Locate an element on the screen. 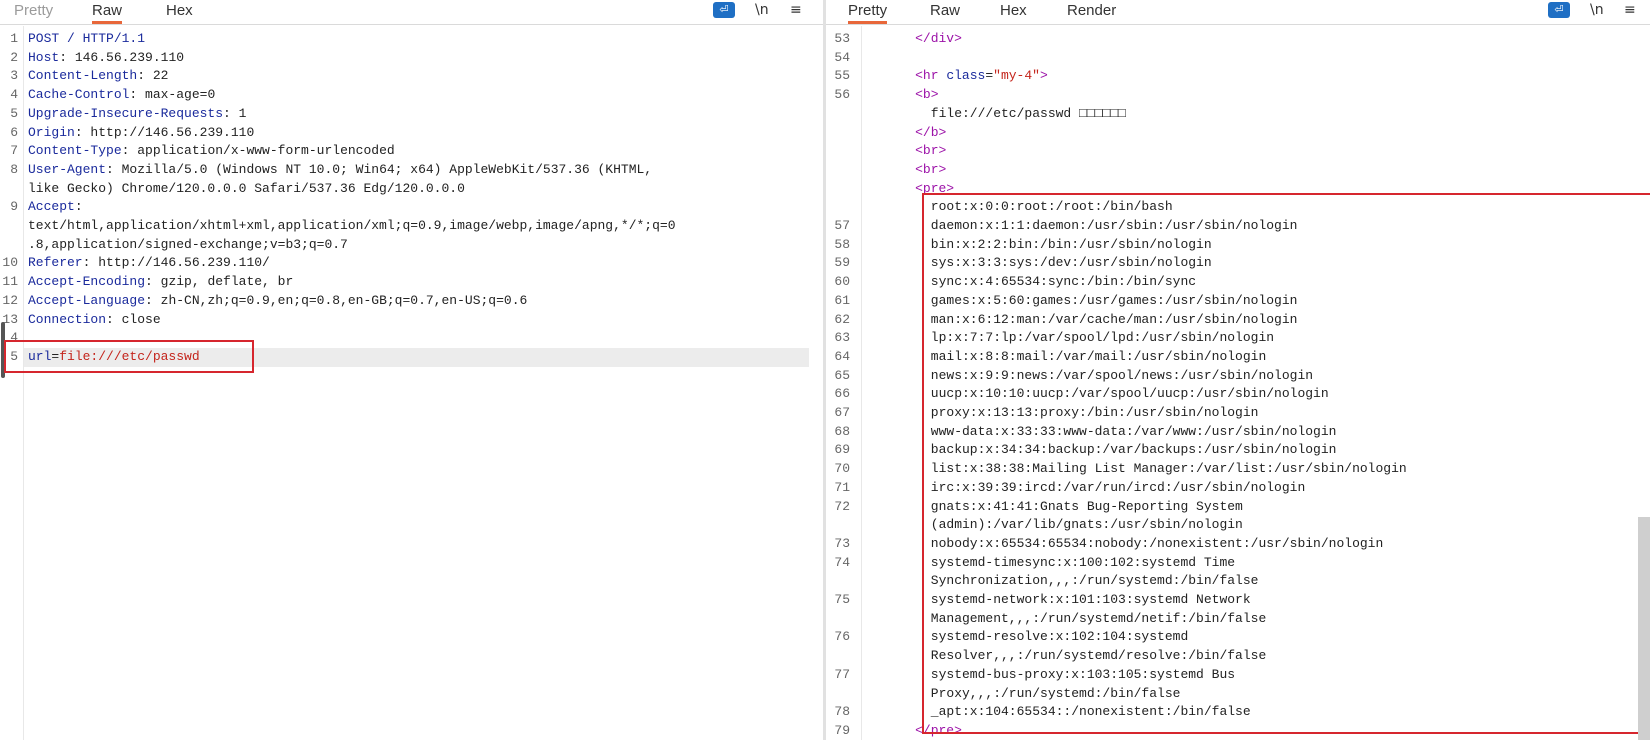 The image size is (1650, 740). response-line: 59 sys:x:3:3:sys:/dev:/usr/sbin/nologin is located at coordinates (1238, 263).